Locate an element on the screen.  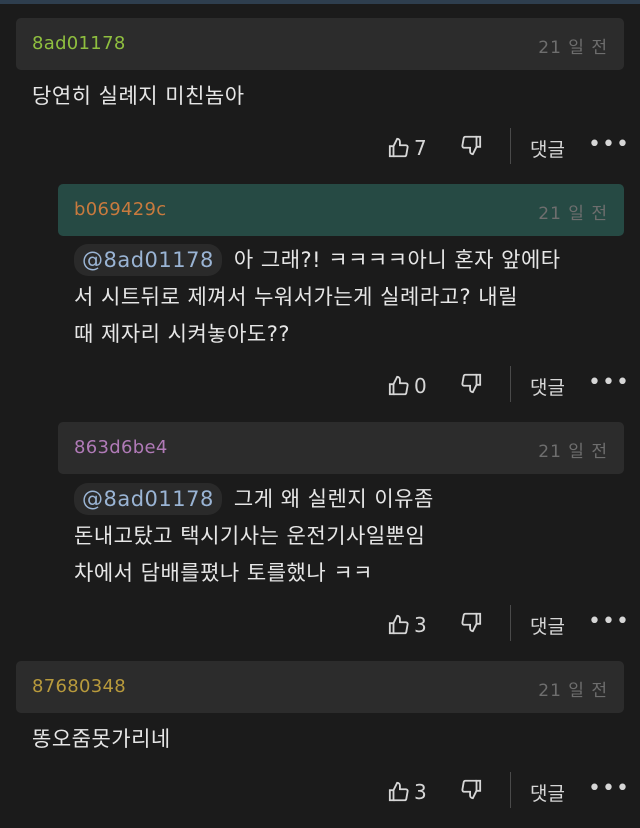
comment-text: 아 그래?! ㅋㅋㅋㅋ아니 혼자 앞에타 is located at coordinates (397, 260).